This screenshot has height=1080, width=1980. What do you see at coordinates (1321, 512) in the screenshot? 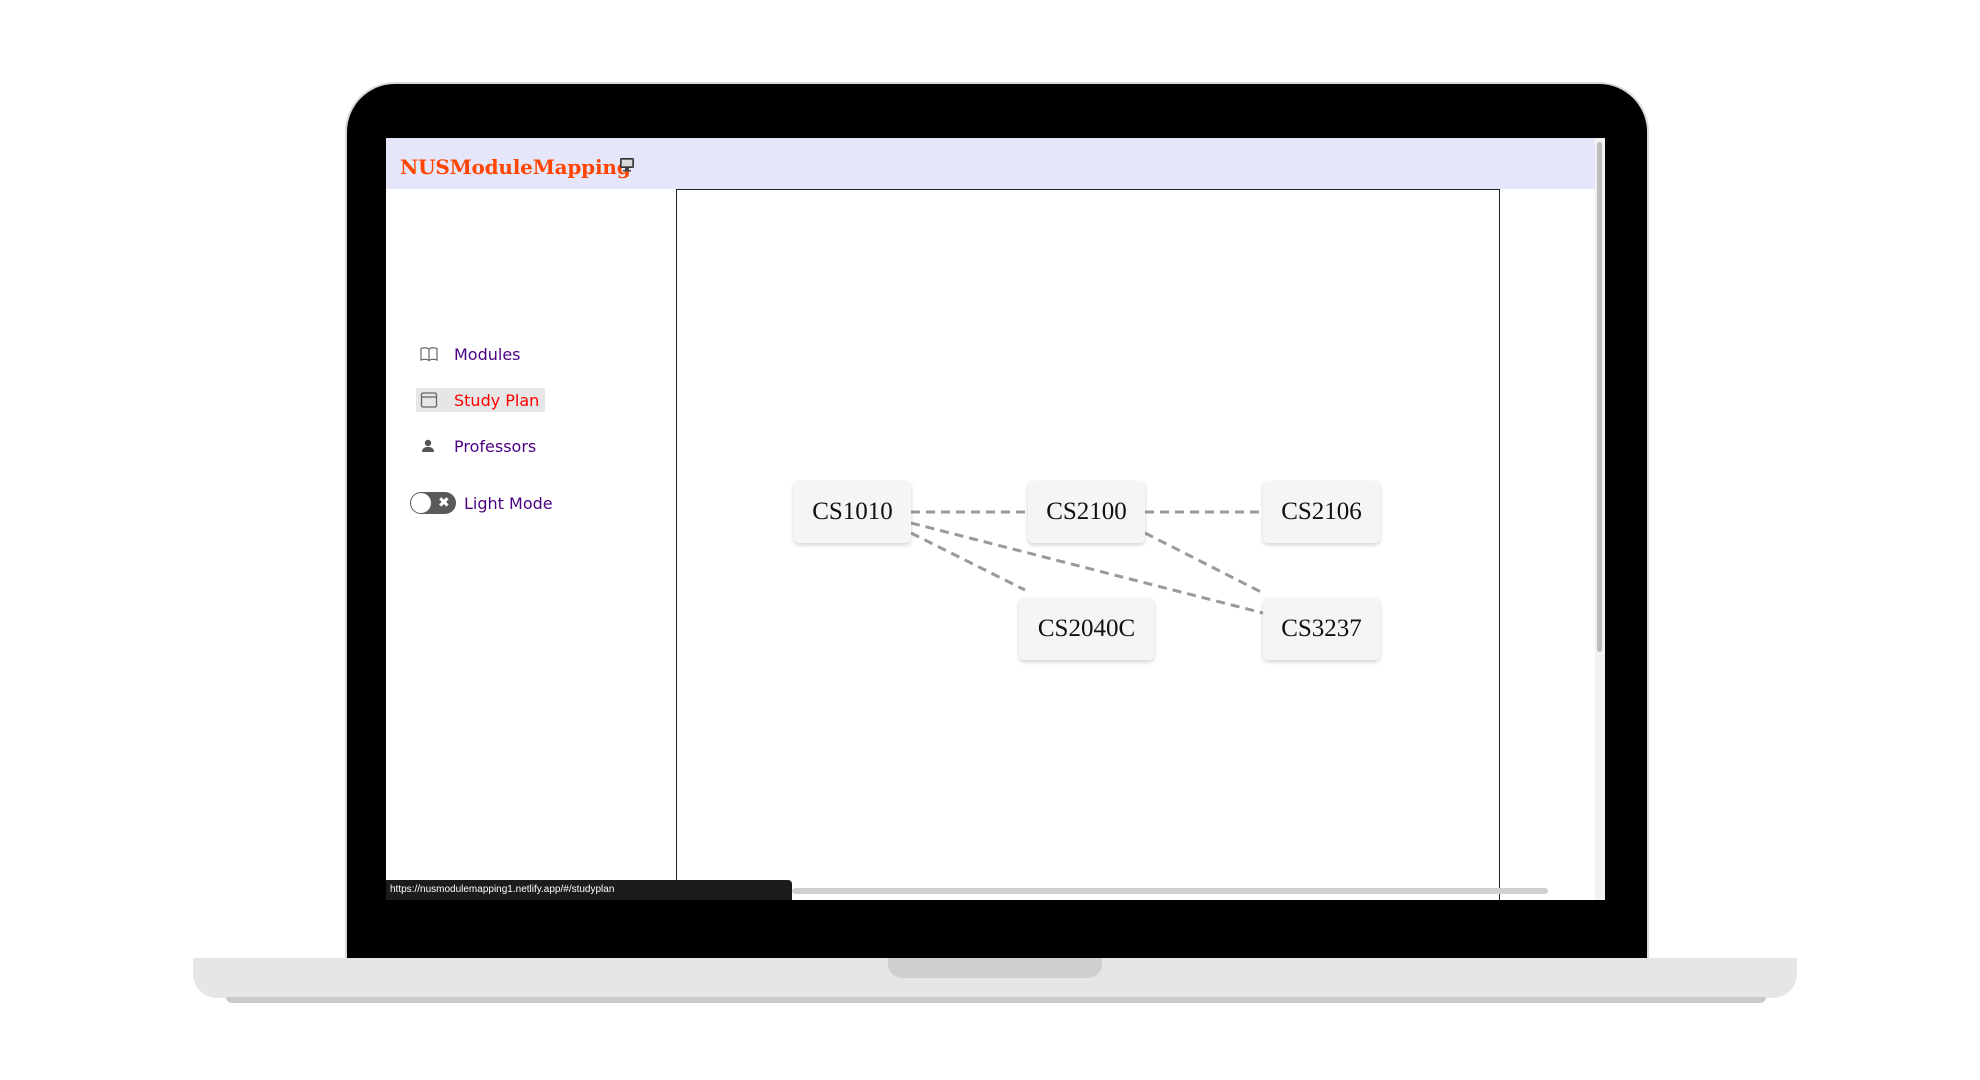
I see `module-node-cs2106: CS2106` at bounding box center [1321, 512].